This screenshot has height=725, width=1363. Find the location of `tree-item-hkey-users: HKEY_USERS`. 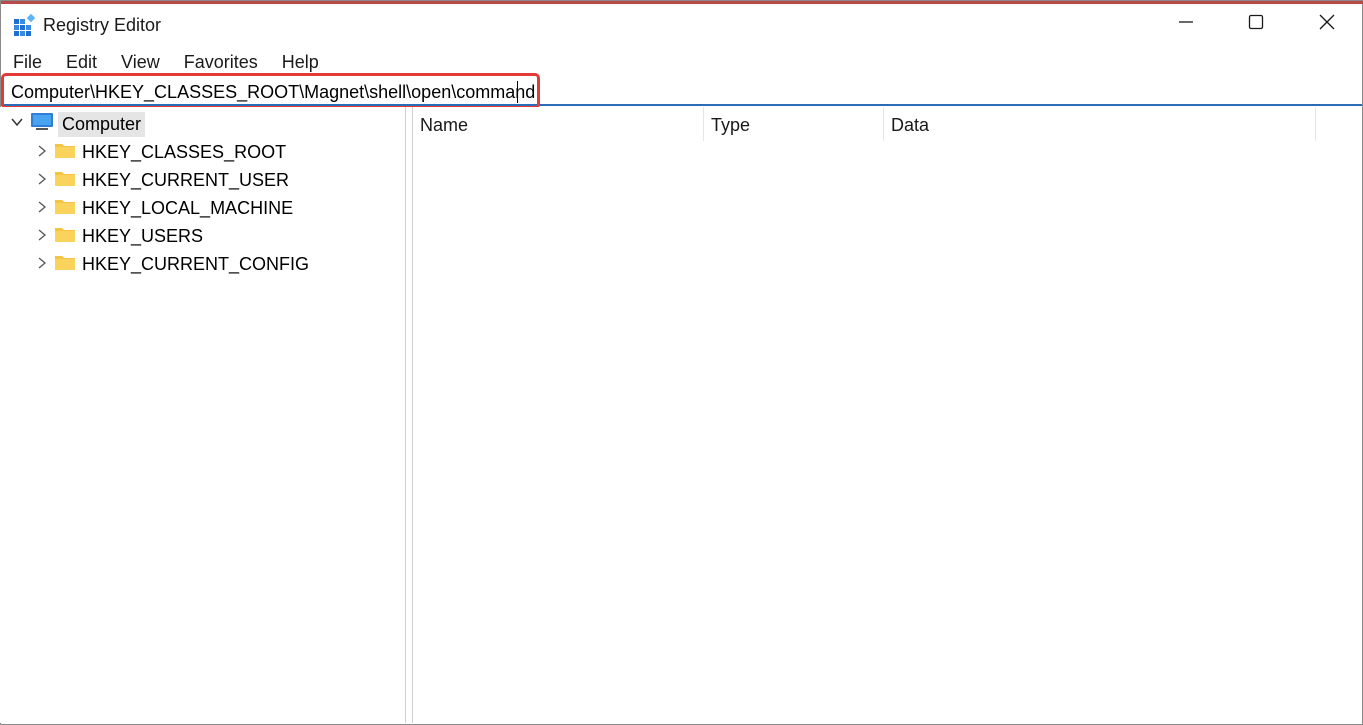

tree-item-hkey-users: HKEY_USERS is located at coordinates (119, 236).